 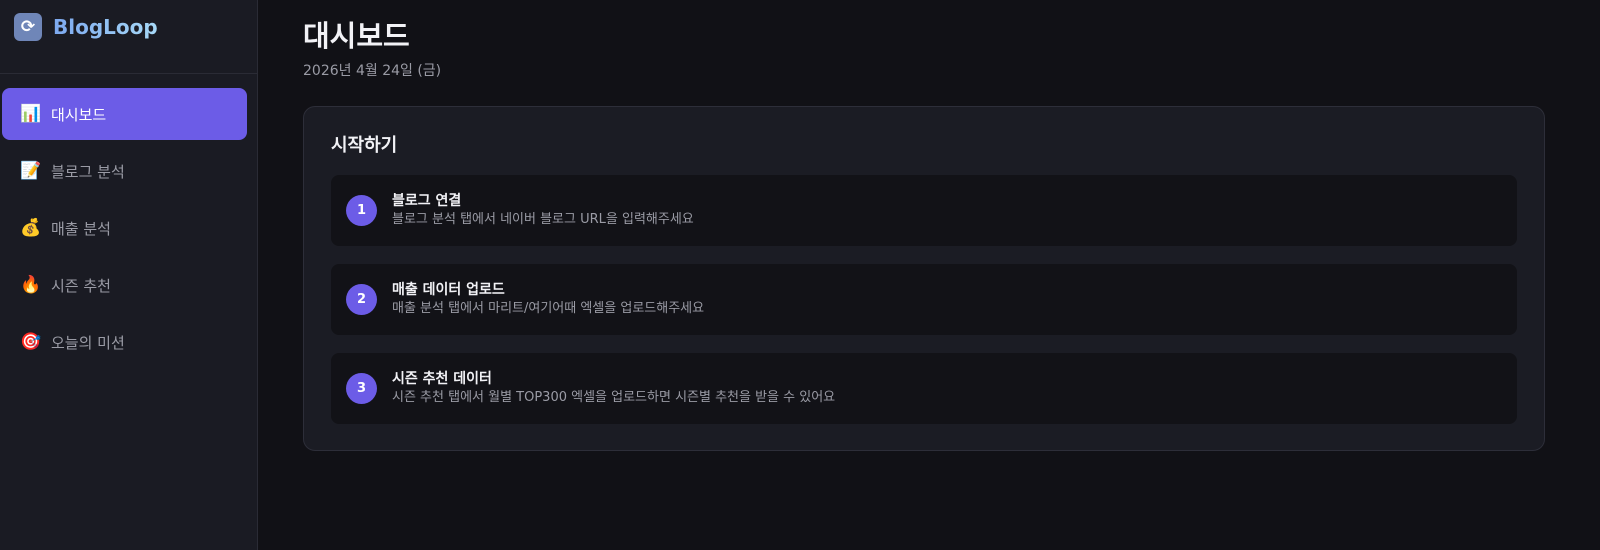 What do you see at coordinates (81, 228) in the screenshot?
I see `sidebar-item-label: 매출 분석` at bounding box center [81, 228].